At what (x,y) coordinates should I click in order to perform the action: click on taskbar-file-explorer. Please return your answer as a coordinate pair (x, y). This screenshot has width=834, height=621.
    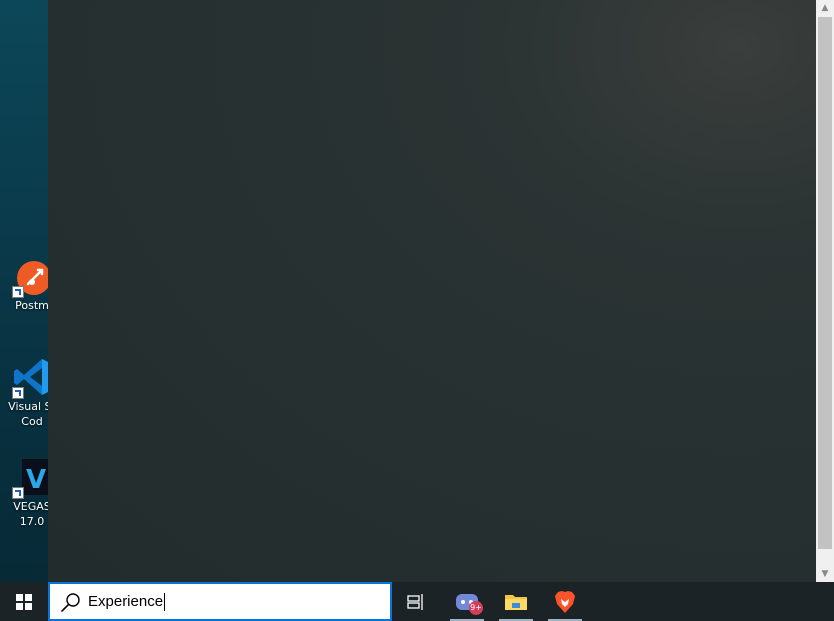
    Looking at the image, I should click on (516, 601).